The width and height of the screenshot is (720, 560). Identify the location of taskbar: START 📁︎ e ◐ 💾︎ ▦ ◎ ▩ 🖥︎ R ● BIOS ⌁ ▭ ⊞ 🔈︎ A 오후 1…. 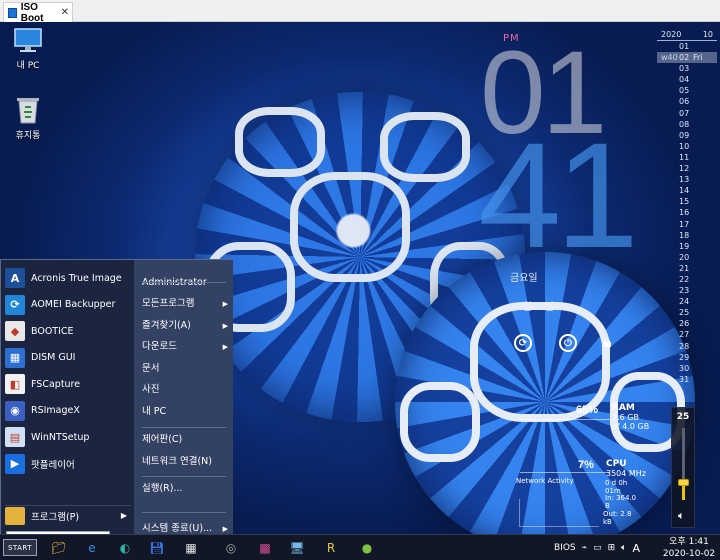
(360, 547).